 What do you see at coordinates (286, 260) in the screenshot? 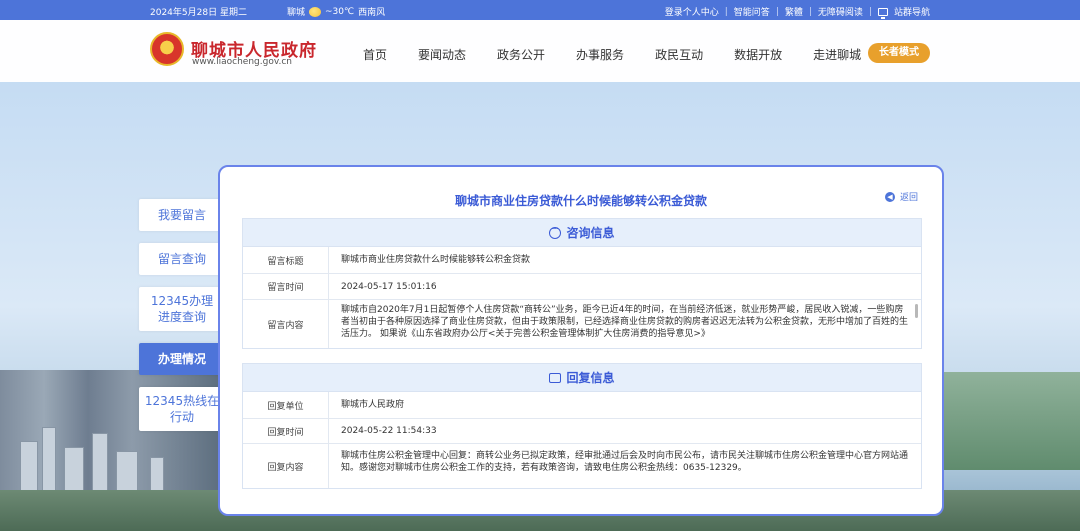
I see `row-label: 留言标题` at bounding box center [286, 260].